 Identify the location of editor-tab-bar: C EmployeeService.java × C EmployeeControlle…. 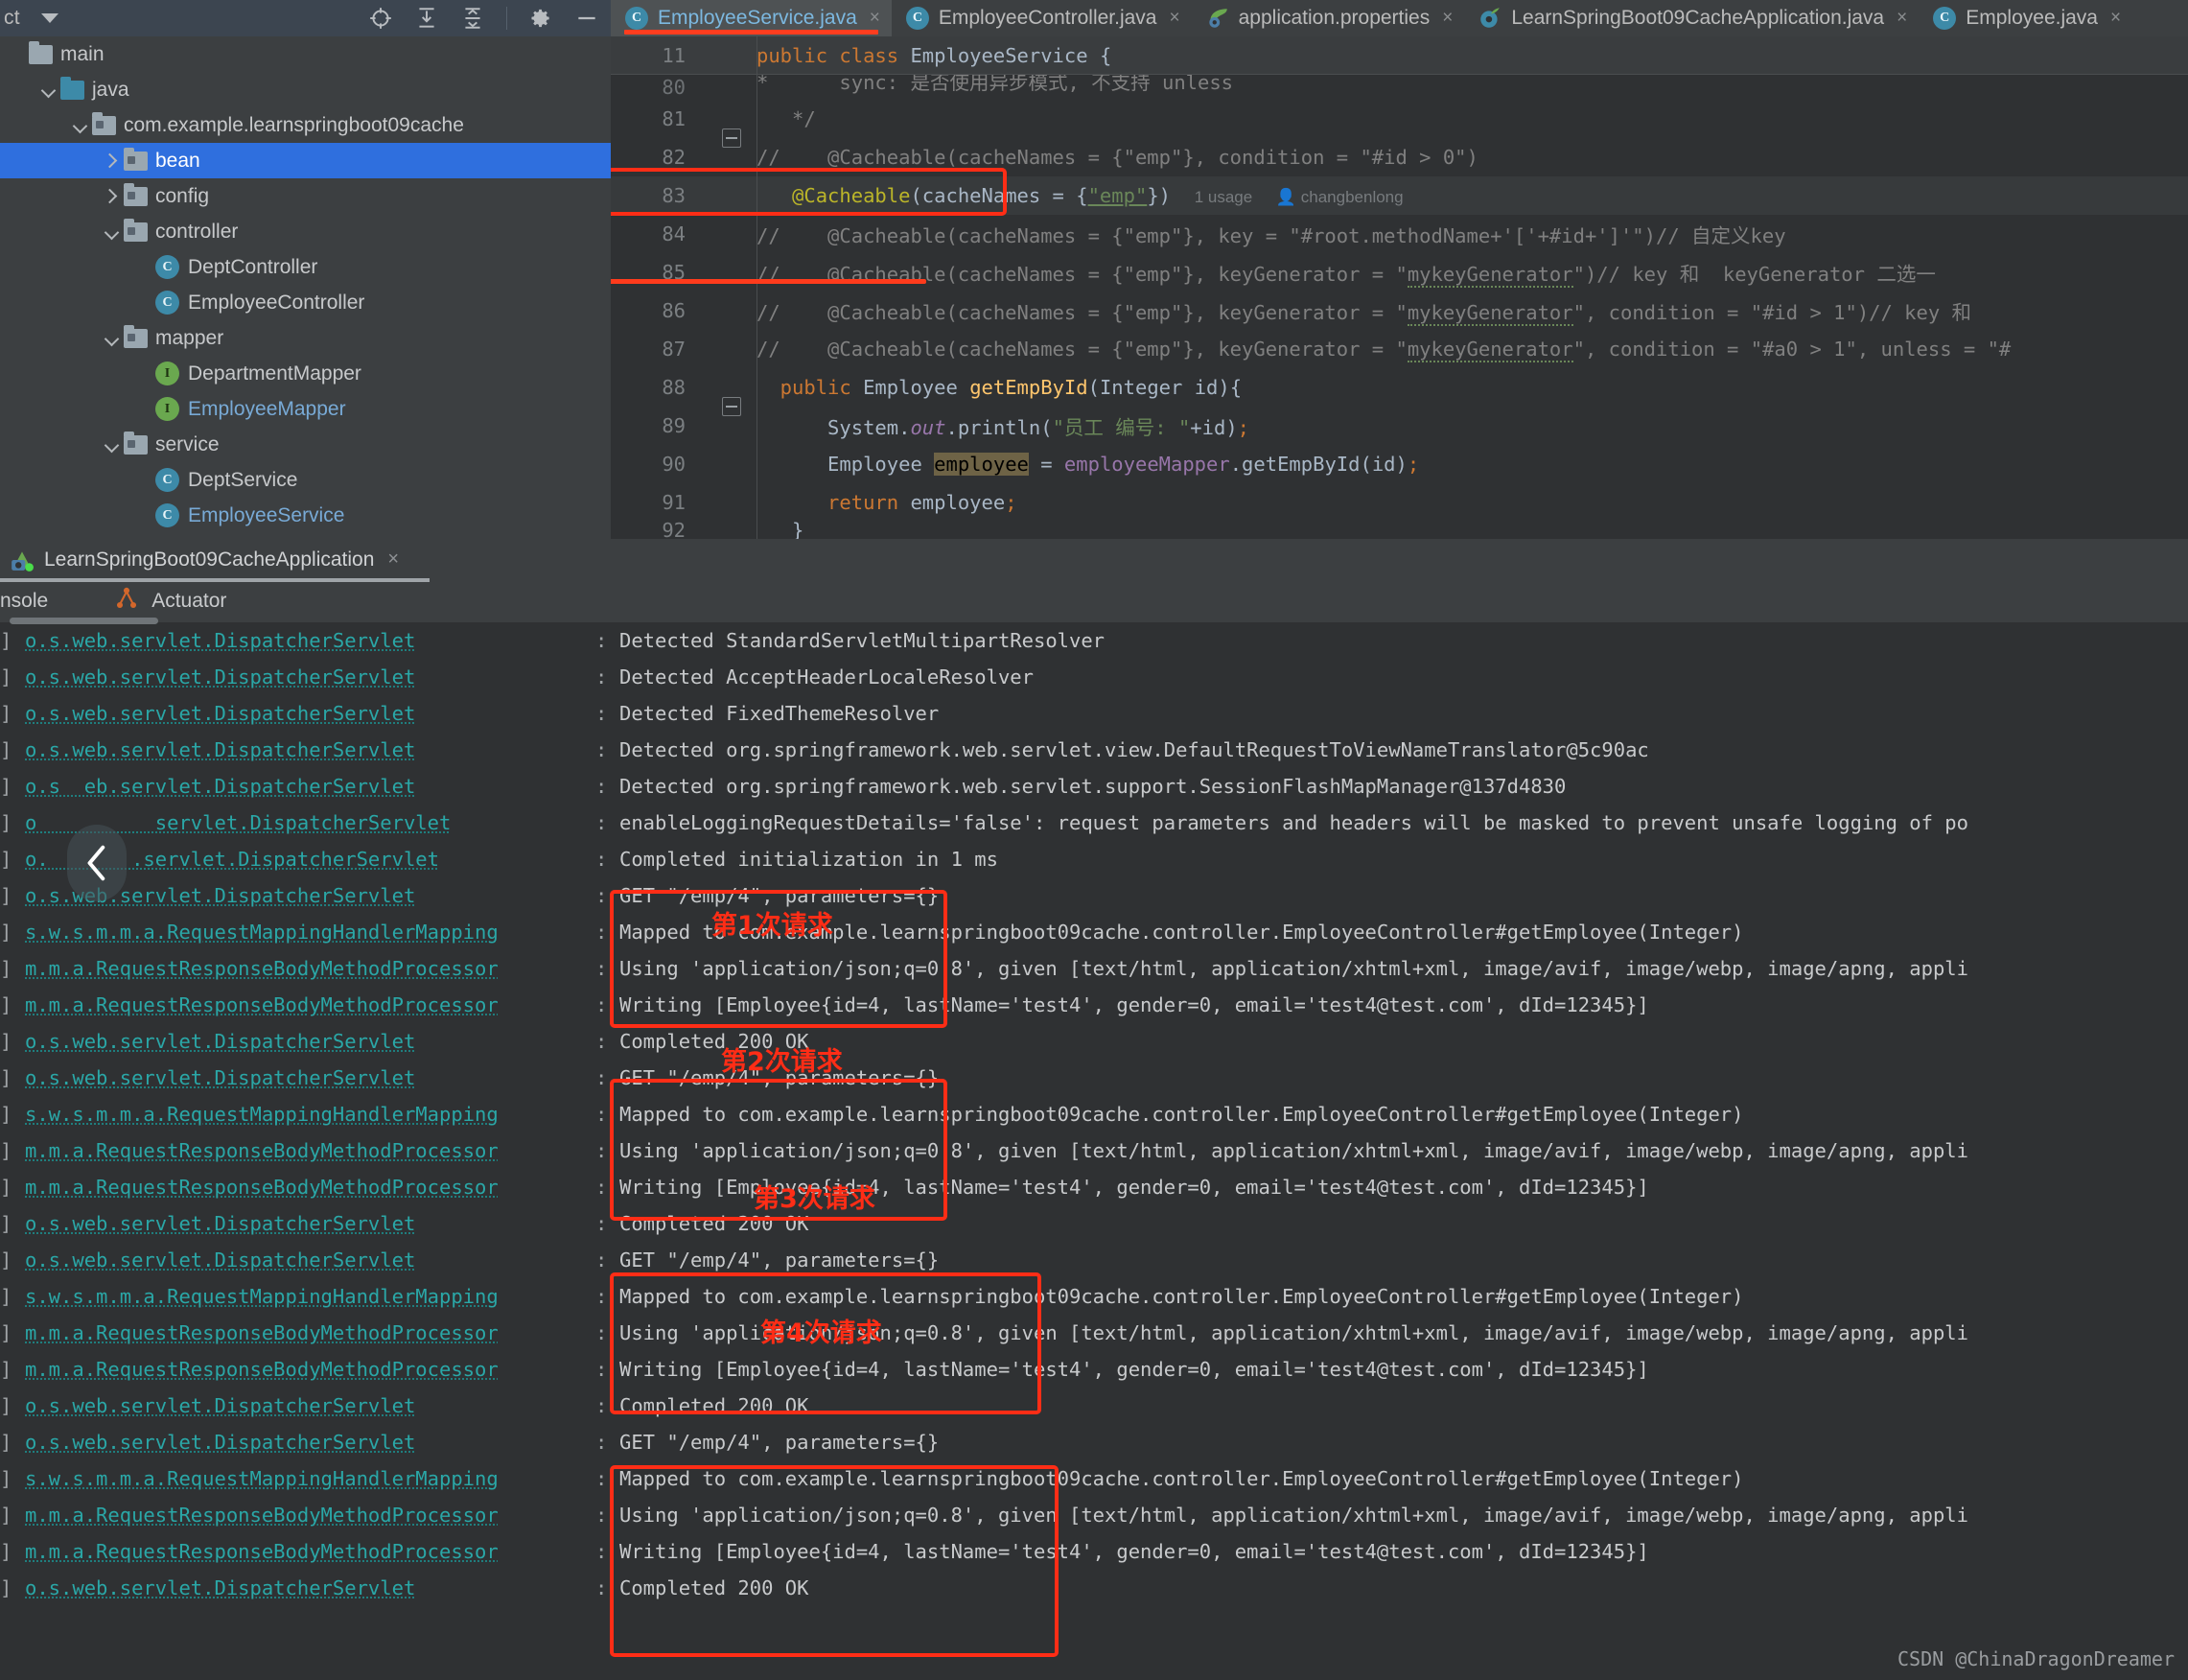
(1400, 18).